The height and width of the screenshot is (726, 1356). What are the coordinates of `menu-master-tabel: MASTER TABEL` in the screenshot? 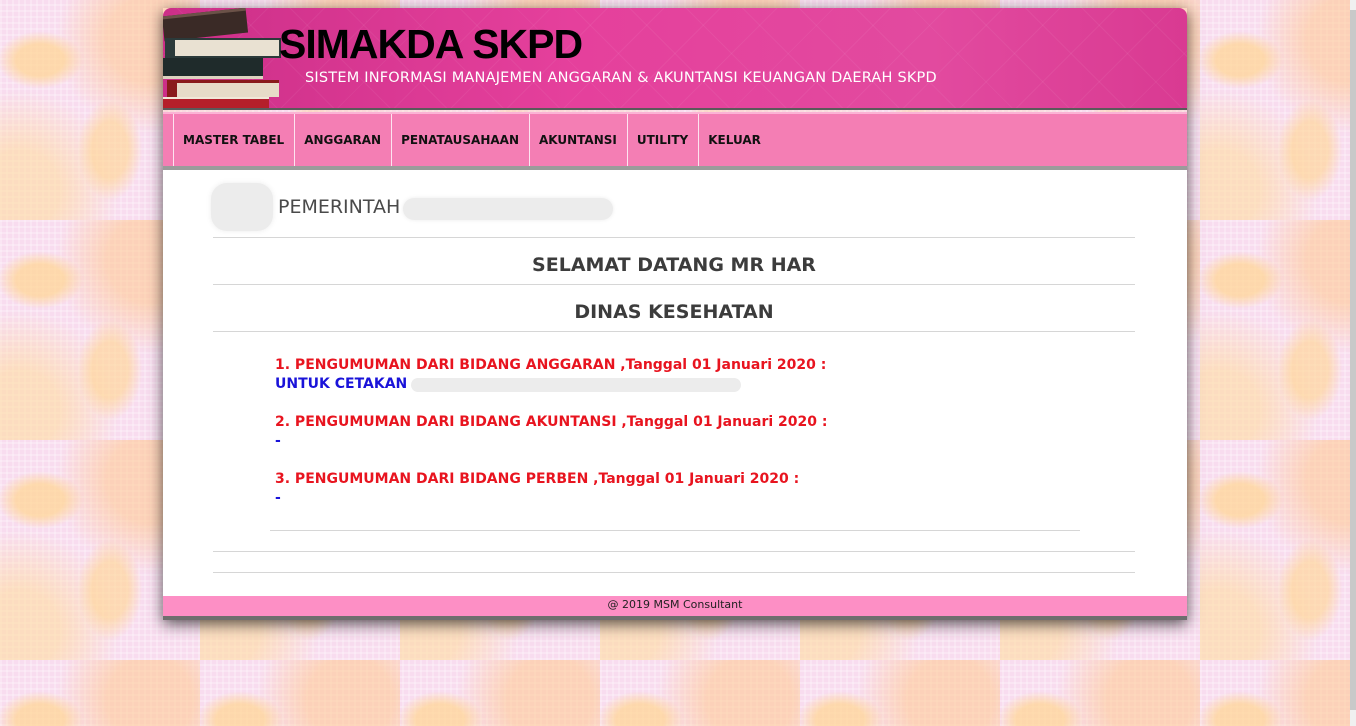 It's located at (233, 140).